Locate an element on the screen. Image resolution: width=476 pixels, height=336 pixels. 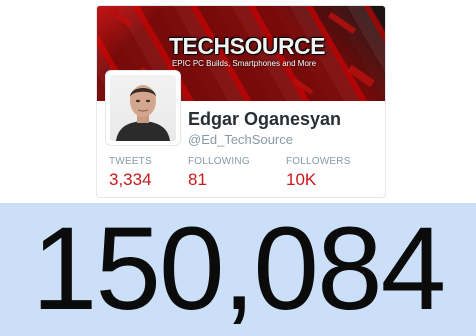
stat-tweets-value: 3,334 is located at coordinates (130, 179).